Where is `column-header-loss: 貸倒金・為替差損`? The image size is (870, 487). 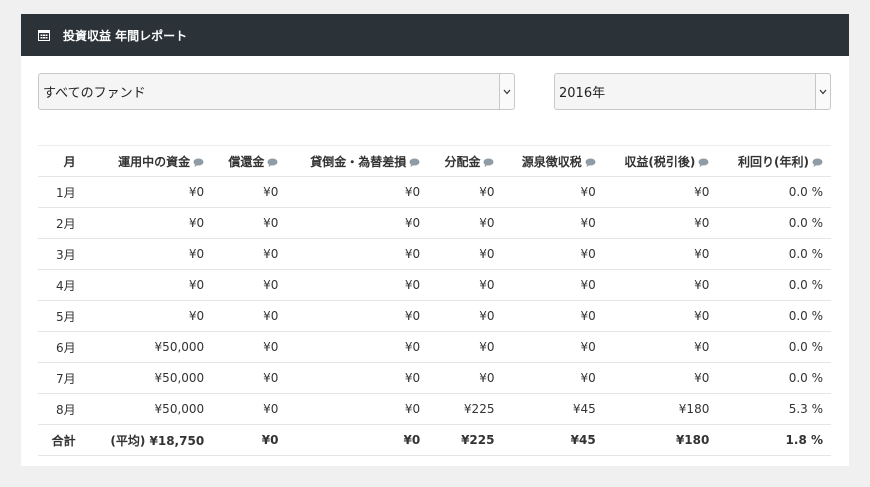
column-header-loss: 貸倒金・為替差損 is located at coordinates (357, 161).